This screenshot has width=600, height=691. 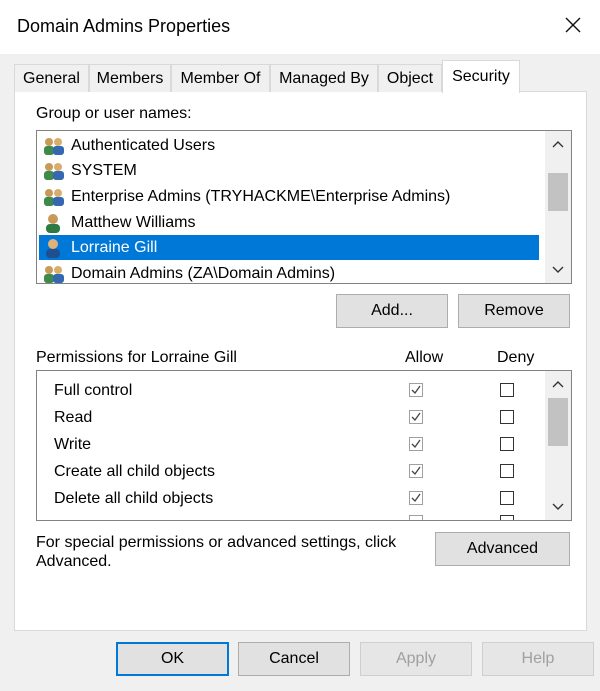 I want to click on dialog-title: Domain Admins Properties, so click(x=124, y=26).